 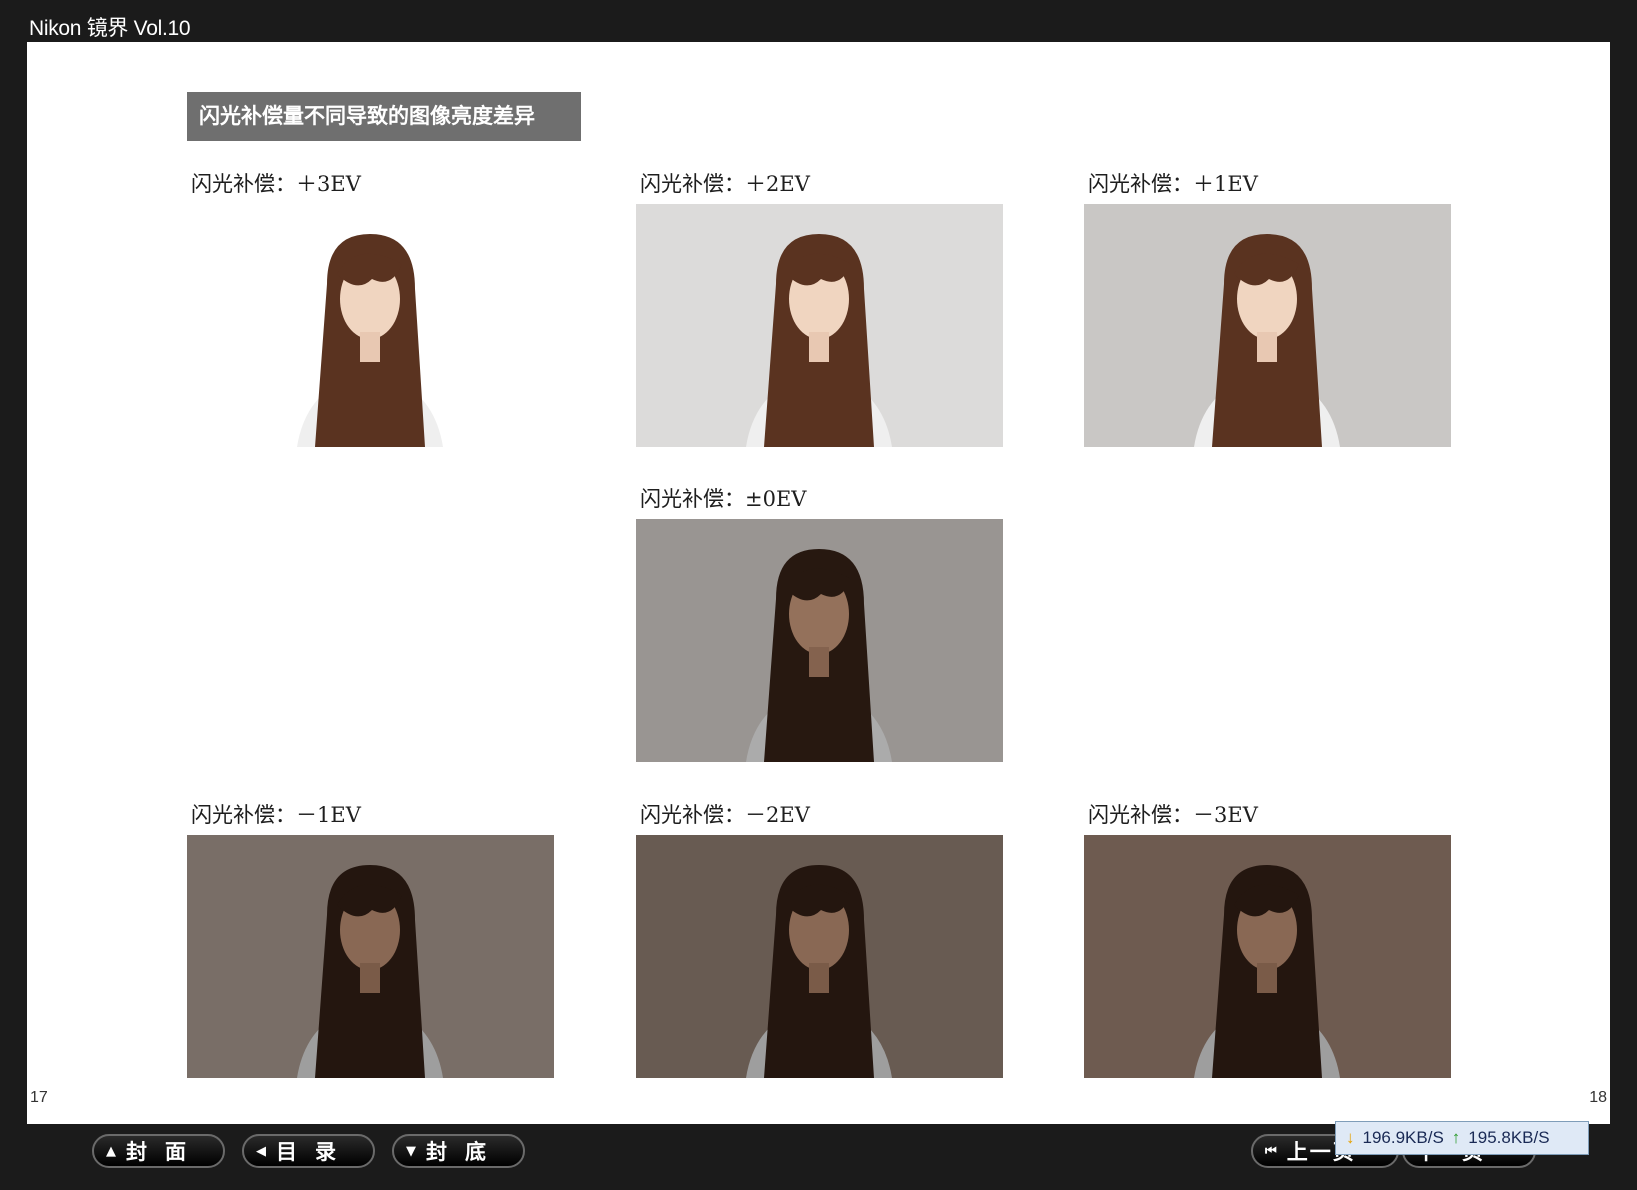 What do you see at coordinates (384, 116) in the screenshot?
I see `section-title: 闪光补偿量不同导致的图像亮度差异` at bounding box center [384, 116].